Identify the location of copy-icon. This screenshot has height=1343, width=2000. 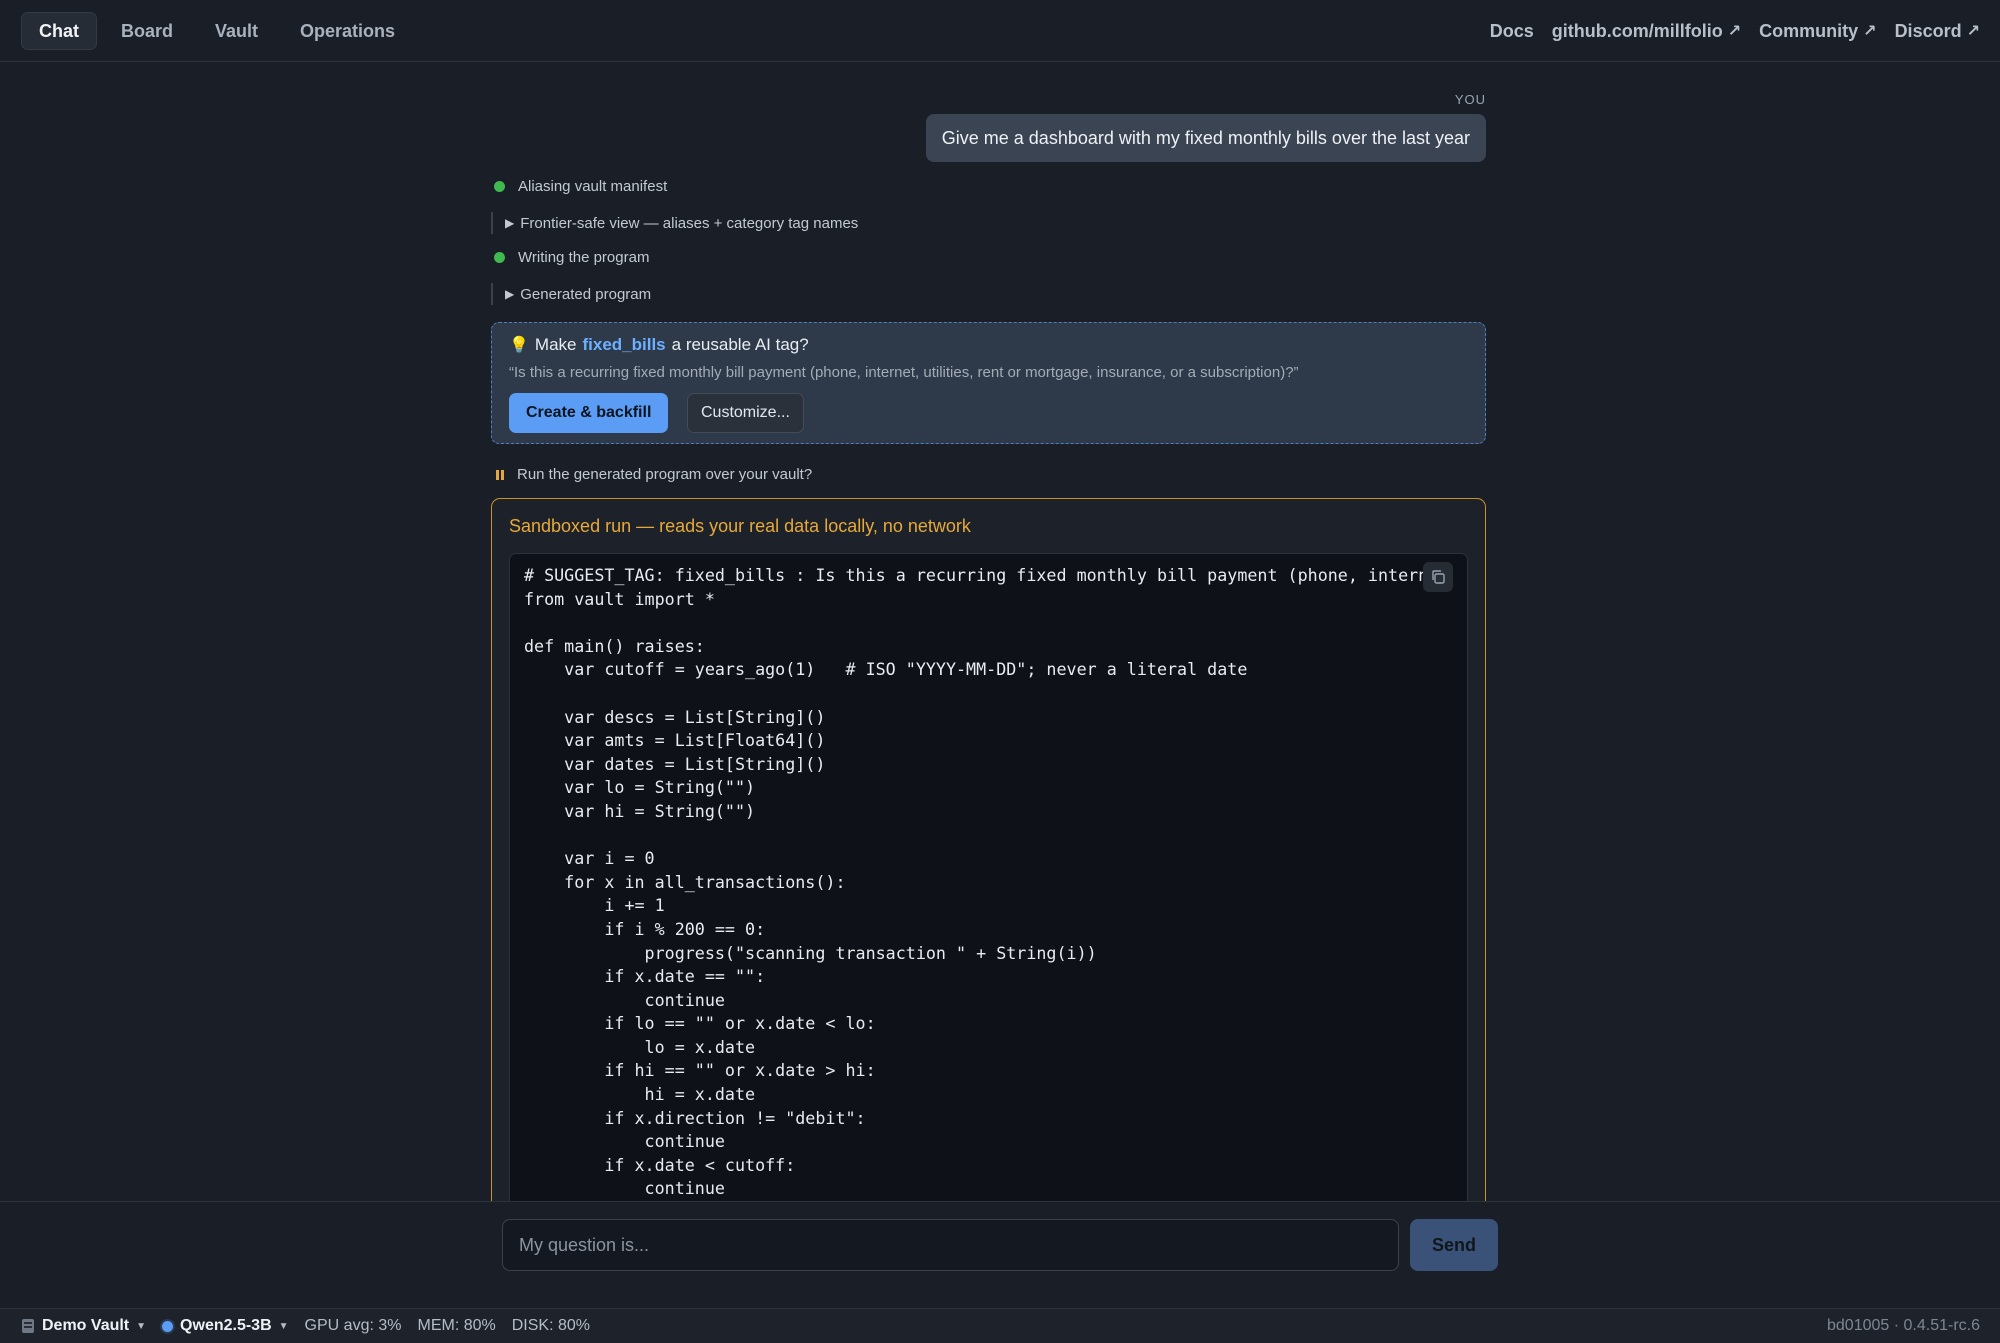
(1438, 577).